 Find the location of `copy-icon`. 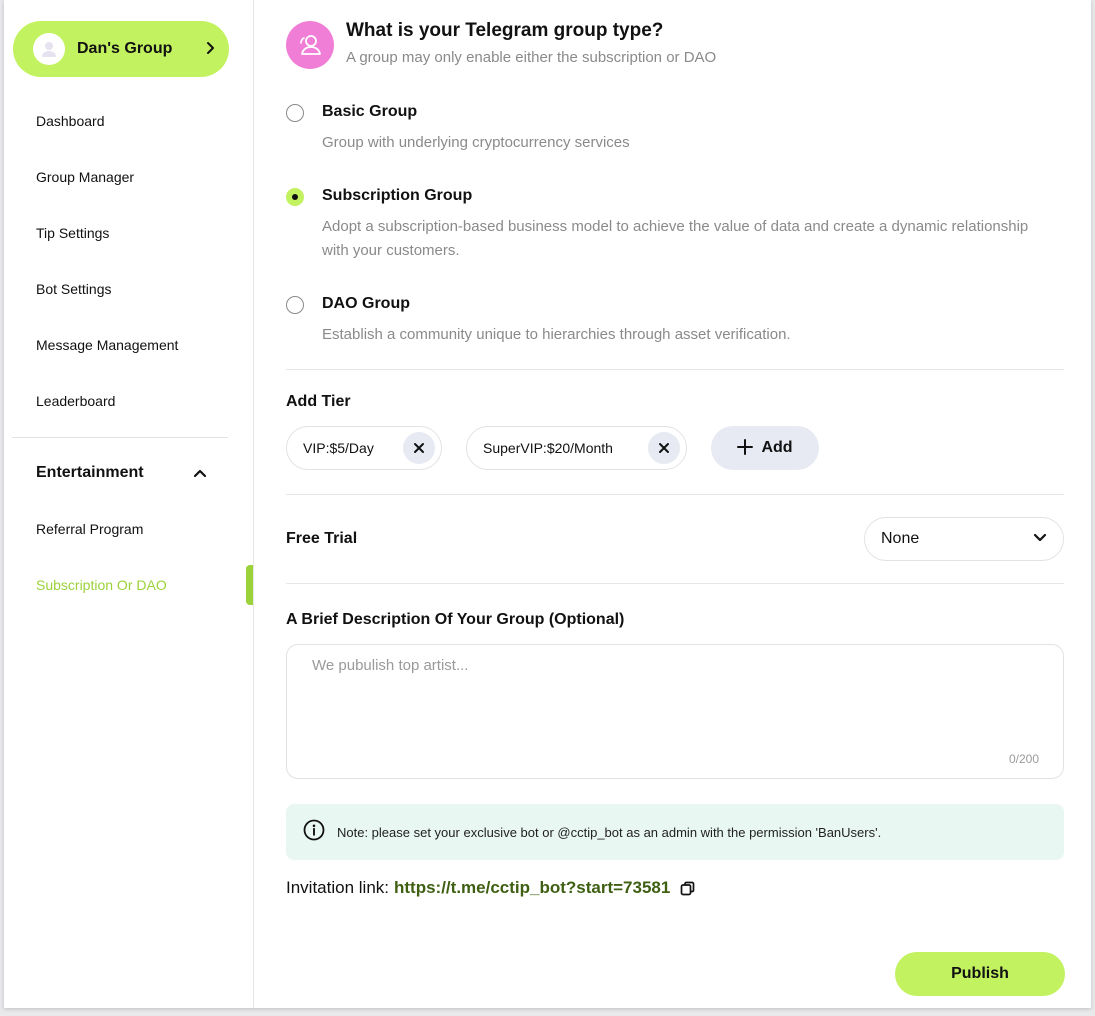

copy-icon is located at coordinates (687, 888).